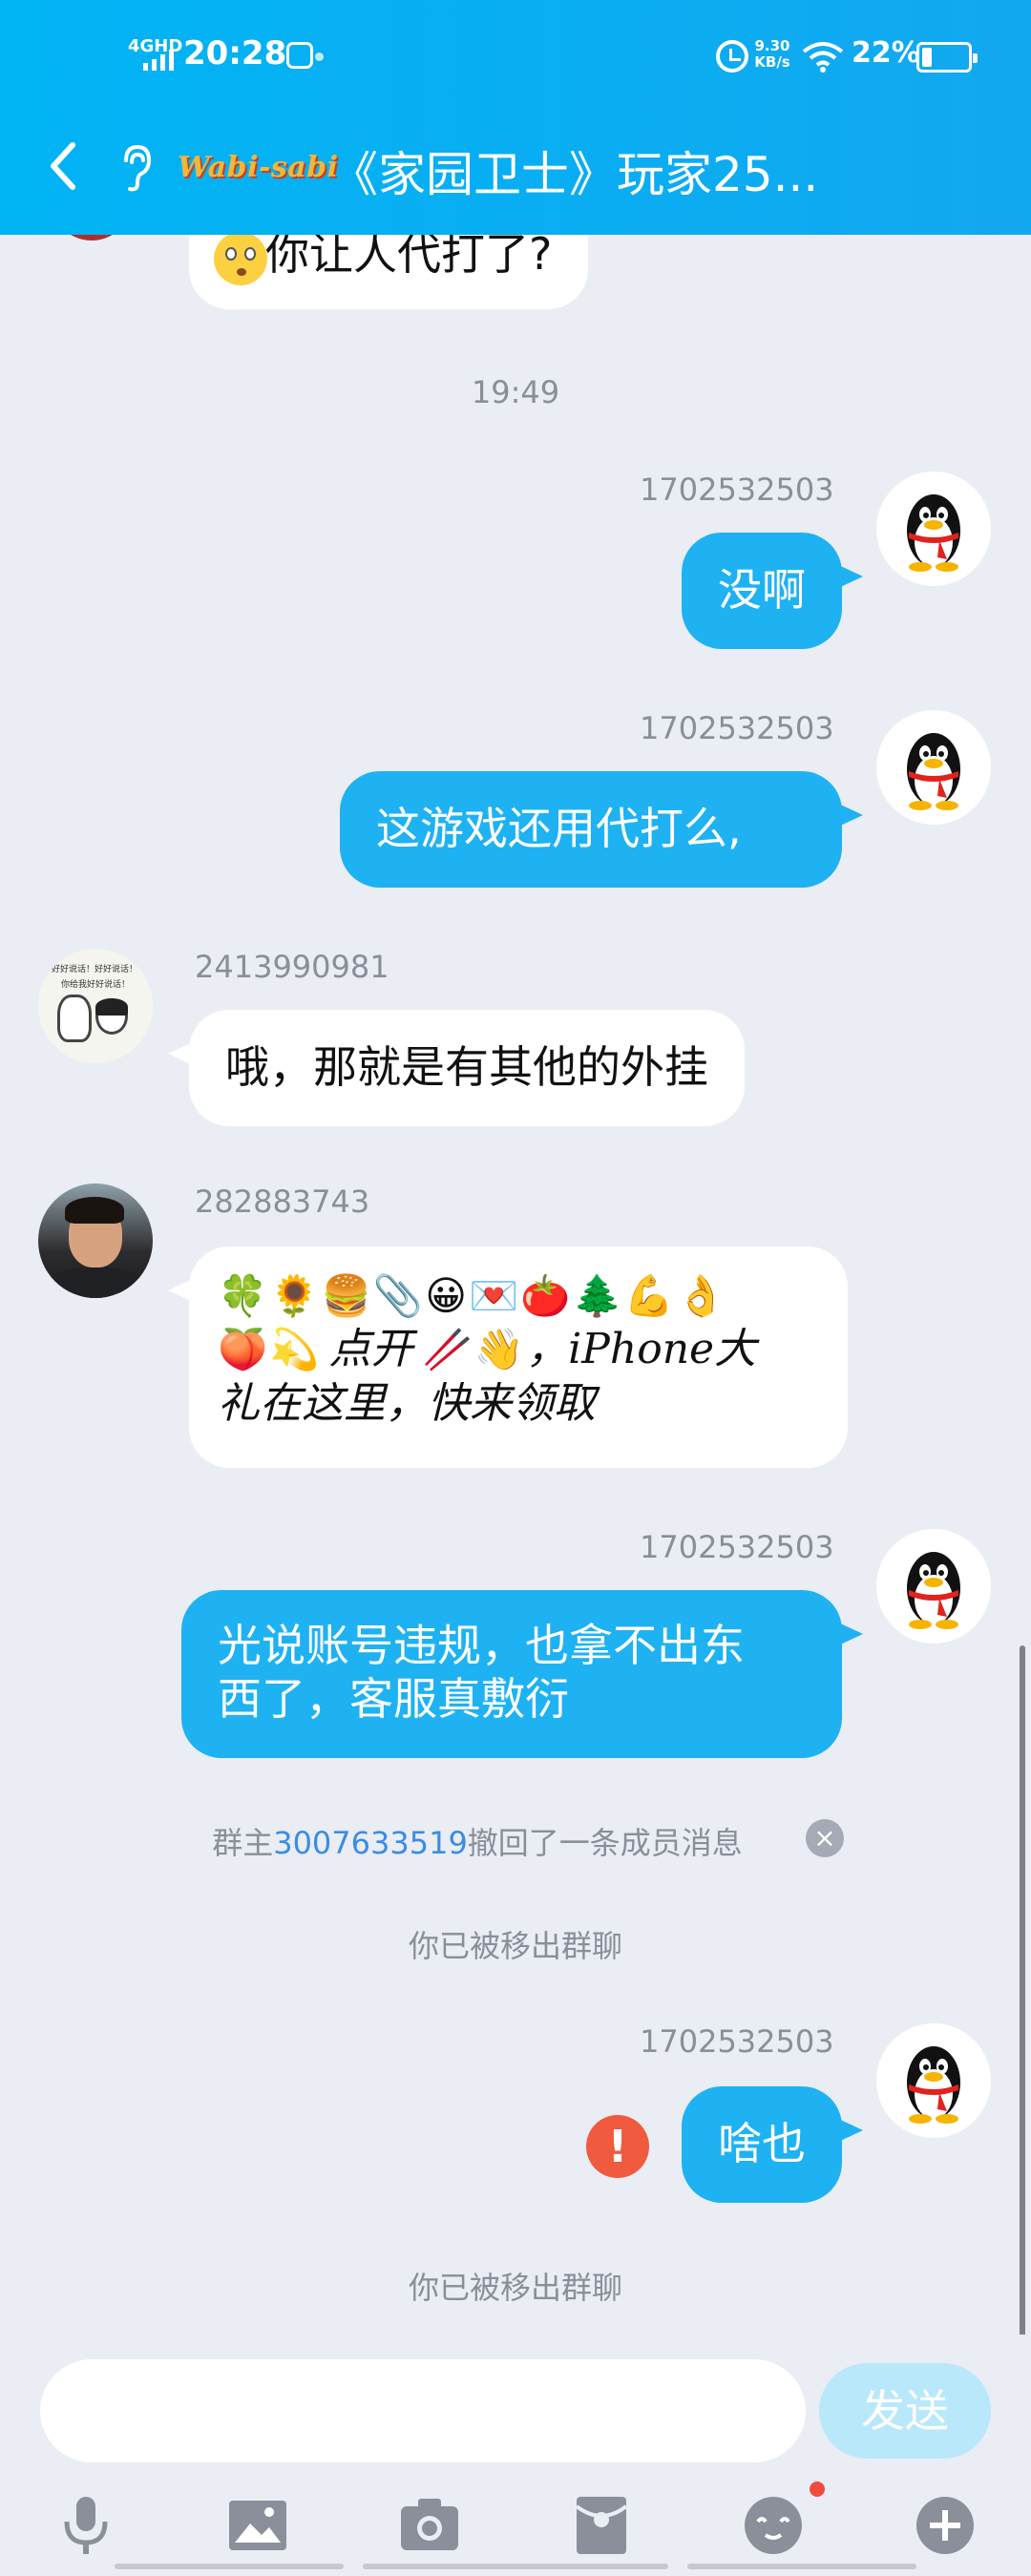 The width and height of the screenshot is (1031, 2576). What do you see at coordinates (393, 1699) in the screenshot?
I see `message-text: 西了，客服真敷衍` at bounding box center [393, 1699].